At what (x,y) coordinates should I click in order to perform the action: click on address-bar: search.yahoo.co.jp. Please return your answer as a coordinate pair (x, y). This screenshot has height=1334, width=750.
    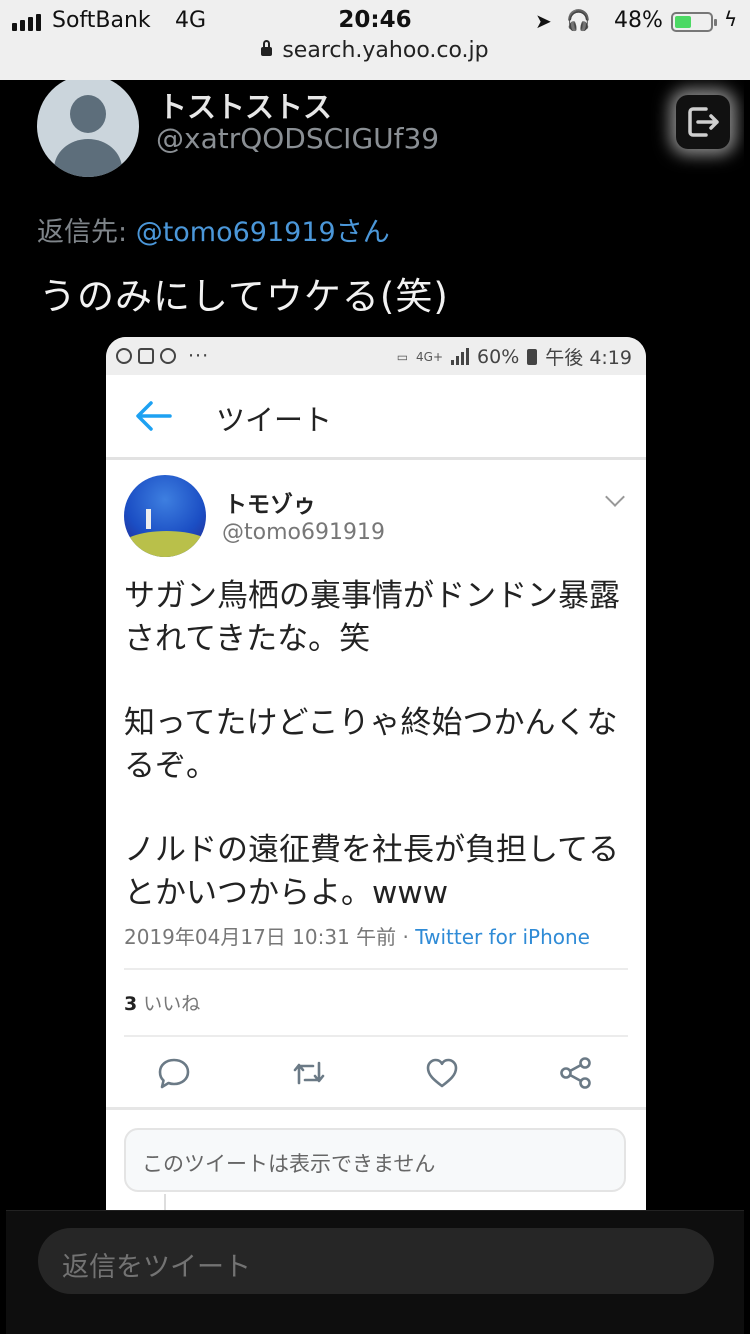
    Looking at the image, I should click on (375, 50).